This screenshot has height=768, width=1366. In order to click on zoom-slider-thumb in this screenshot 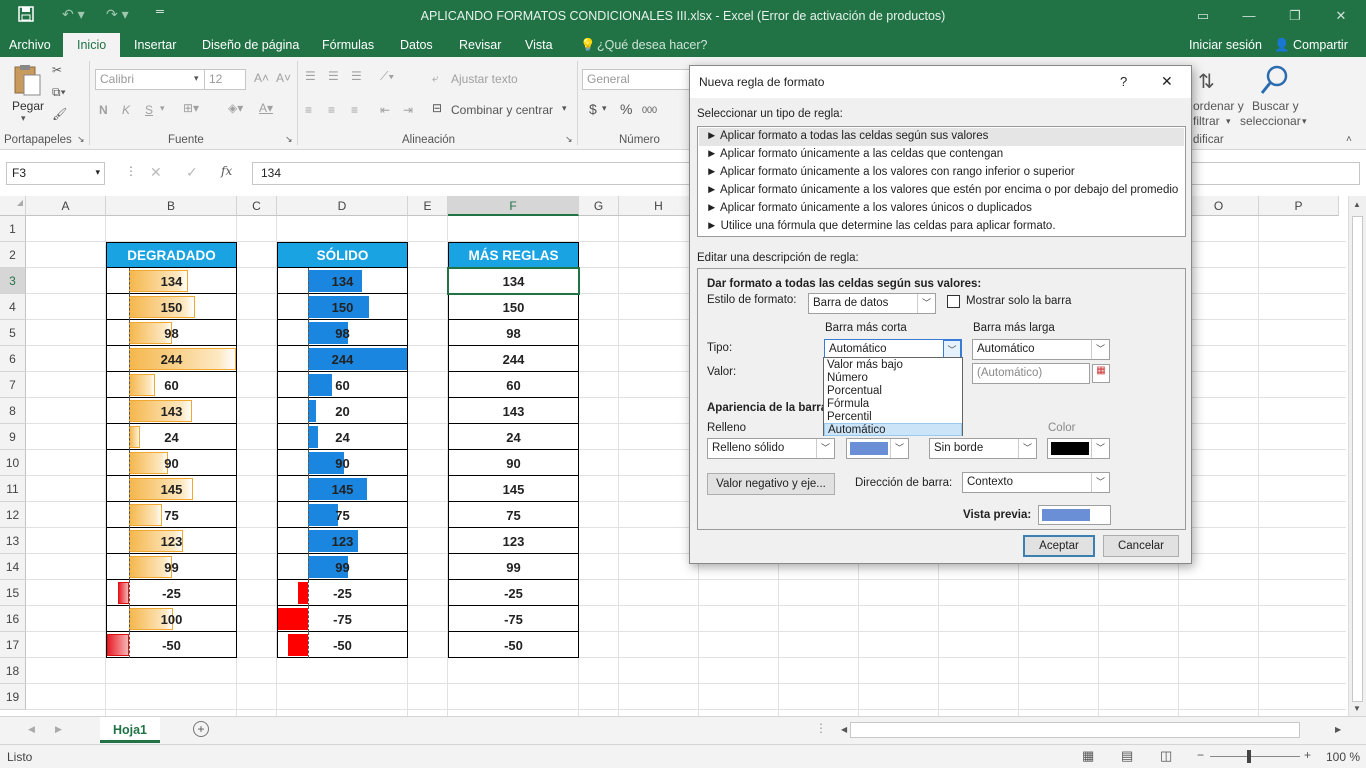, I will do `click(1249, 756)`.